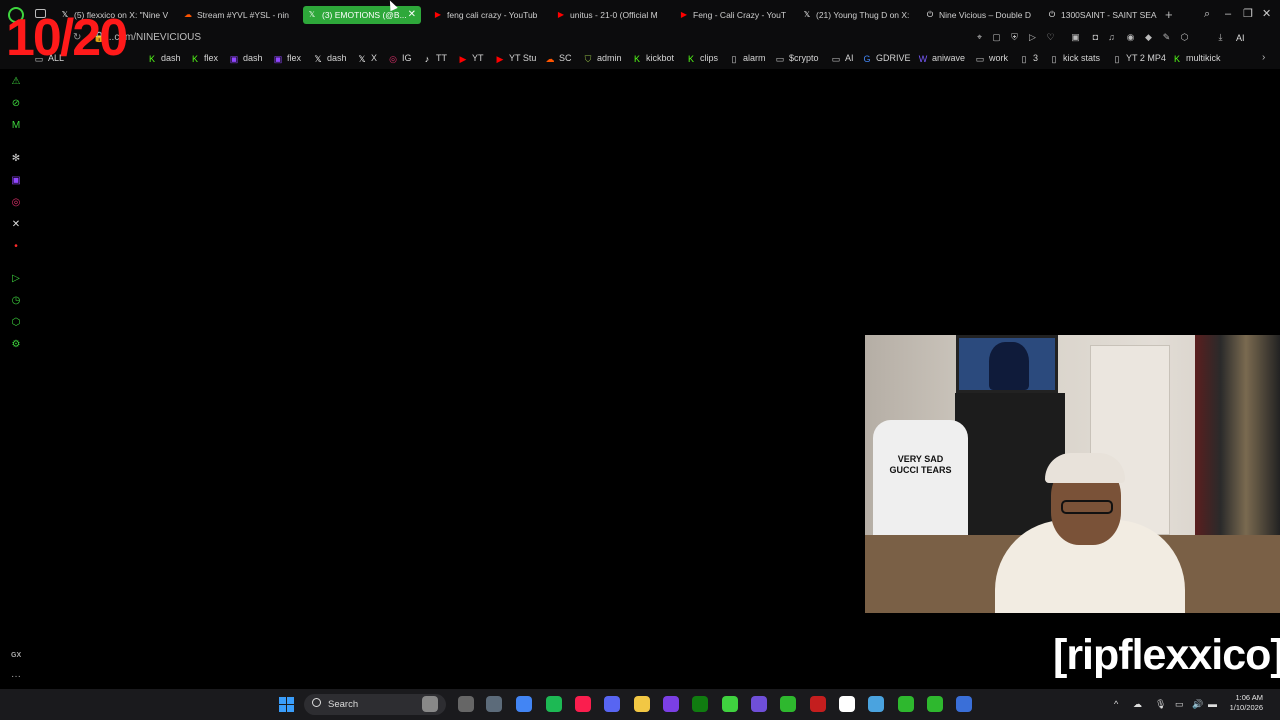  Describe the element at coordinates (434, 58) in the screenshot. I see `bookmark-8: ♪ TT` at that location.